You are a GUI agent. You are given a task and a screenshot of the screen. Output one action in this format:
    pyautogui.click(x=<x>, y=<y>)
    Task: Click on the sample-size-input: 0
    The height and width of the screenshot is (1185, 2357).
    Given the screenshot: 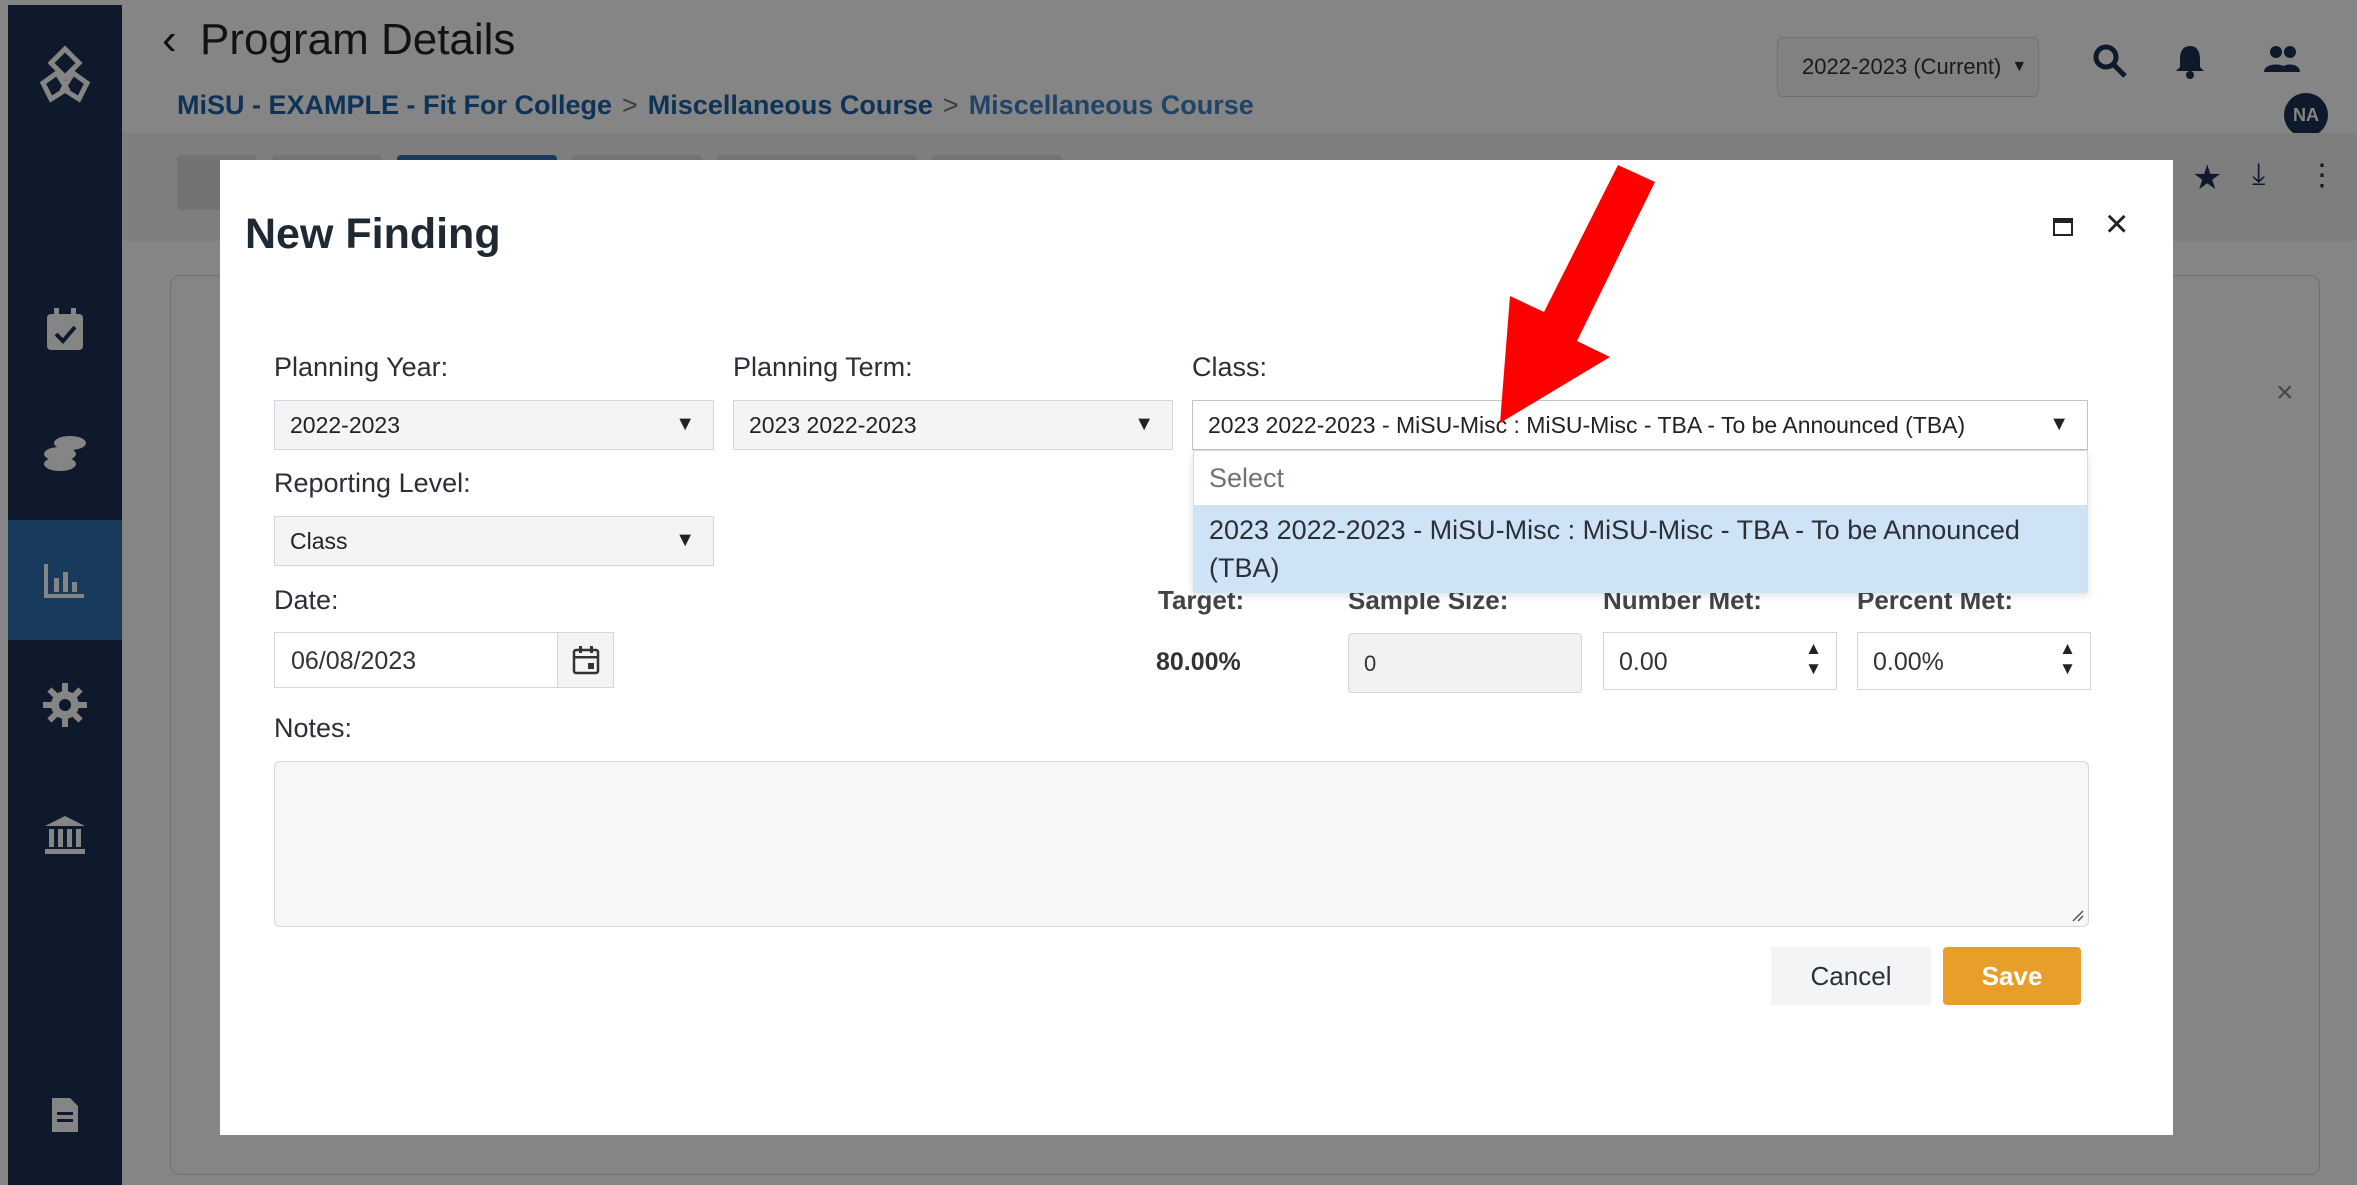 What is the action you would take?
    pyautogui.click(x=1465, y=663)
    